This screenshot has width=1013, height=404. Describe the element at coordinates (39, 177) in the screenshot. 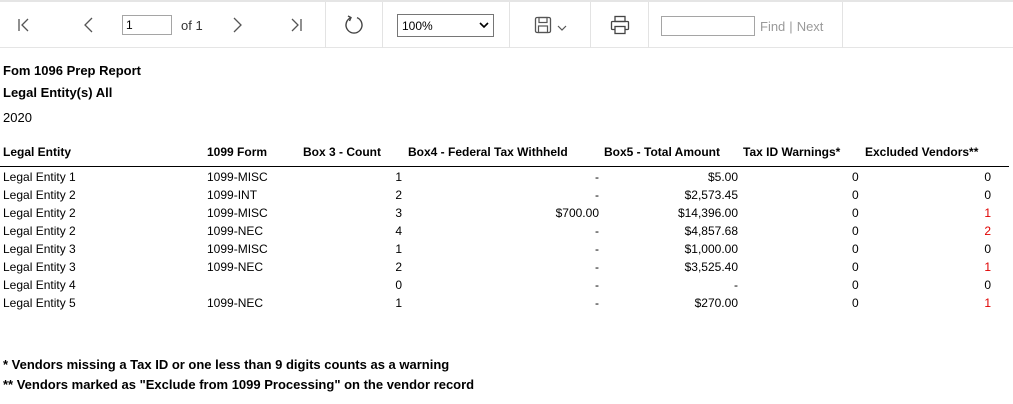

I see `cell-legal-entity: Legal Entity 1` at that location.